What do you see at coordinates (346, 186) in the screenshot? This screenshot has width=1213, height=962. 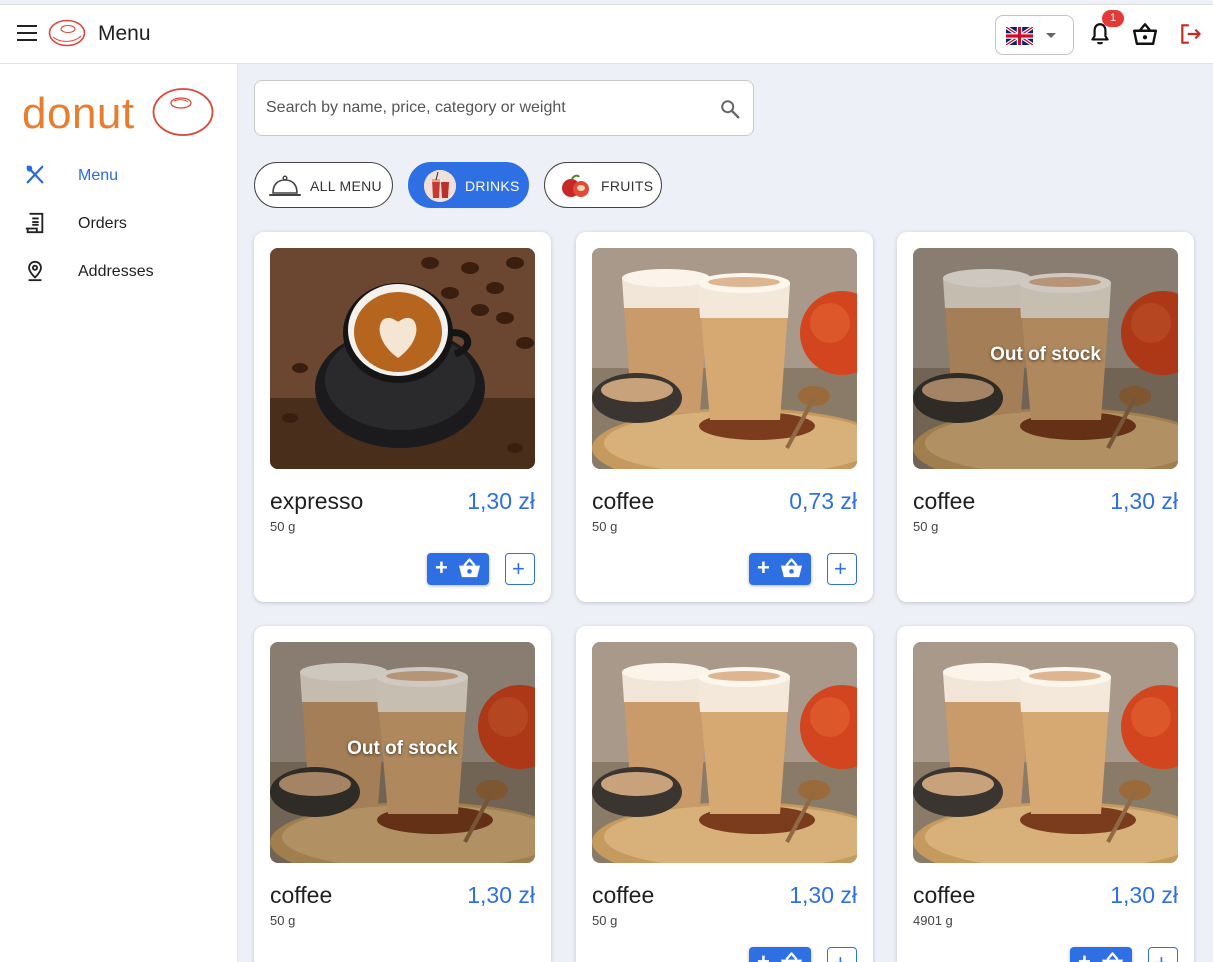 I see `chip-label: ALL MENU` at bounding box center [346, 186].